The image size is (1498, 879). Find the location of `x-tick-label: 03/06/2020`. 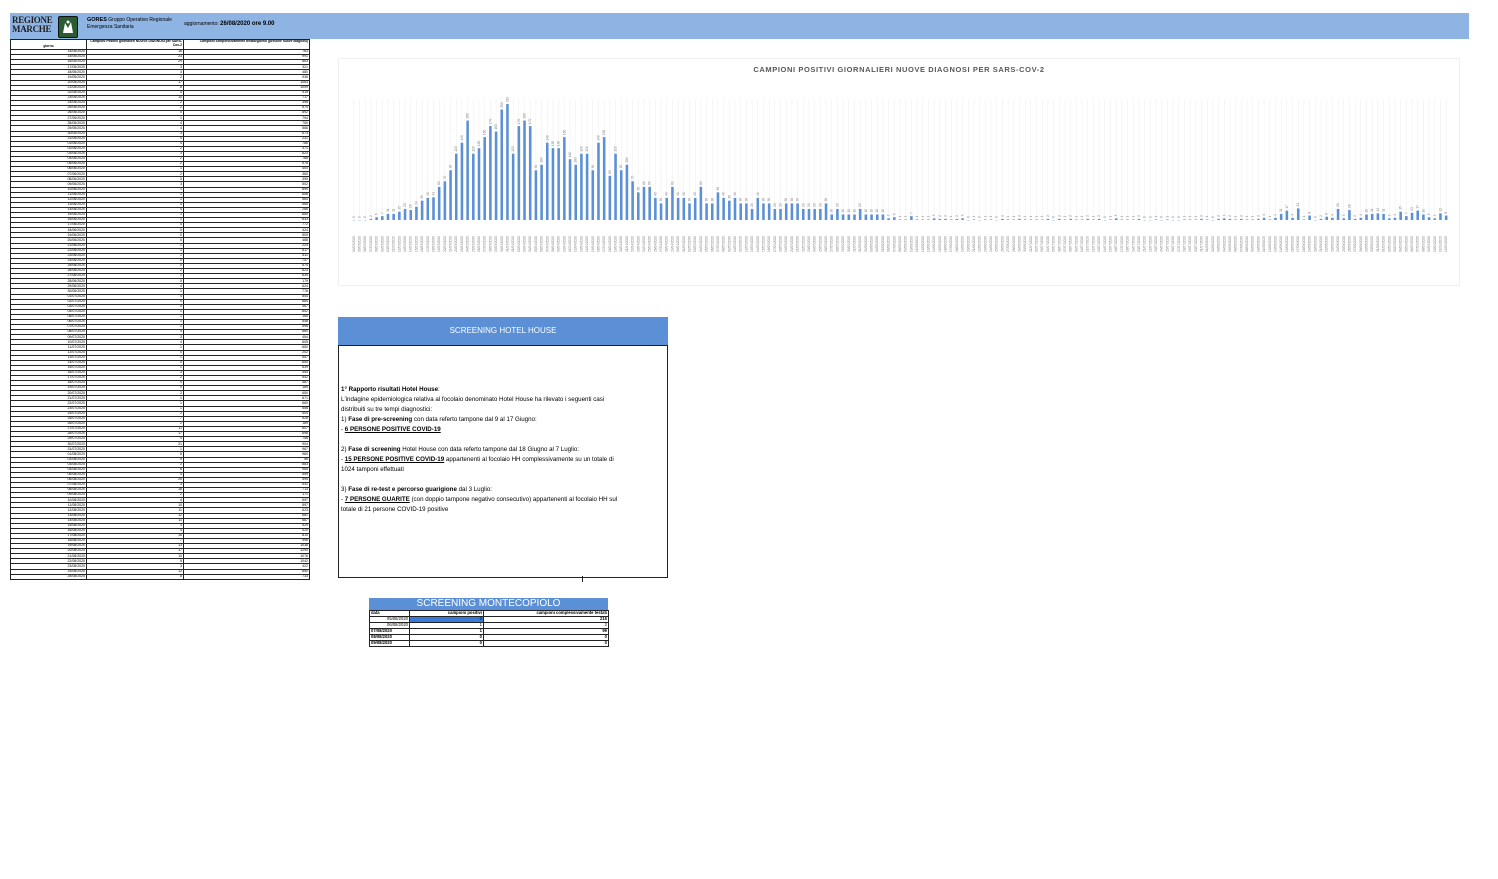

x-tick-label: 03/06/2020 is located at coordinates (872, 244).